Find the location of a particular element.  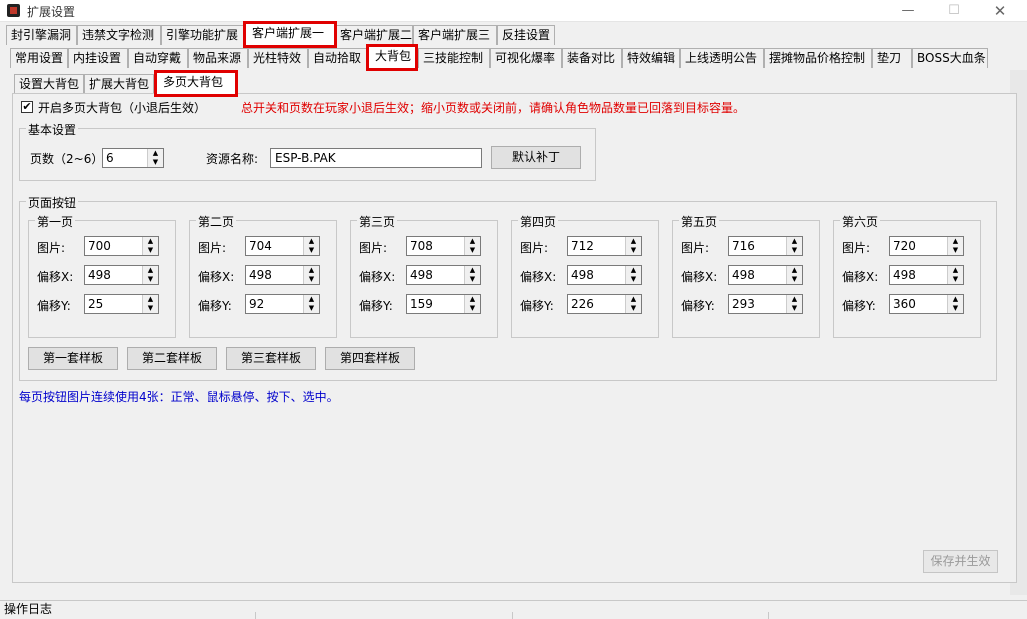

tab-client-ext-2: 客户端扩展二 is located at coordinates (374, 35).